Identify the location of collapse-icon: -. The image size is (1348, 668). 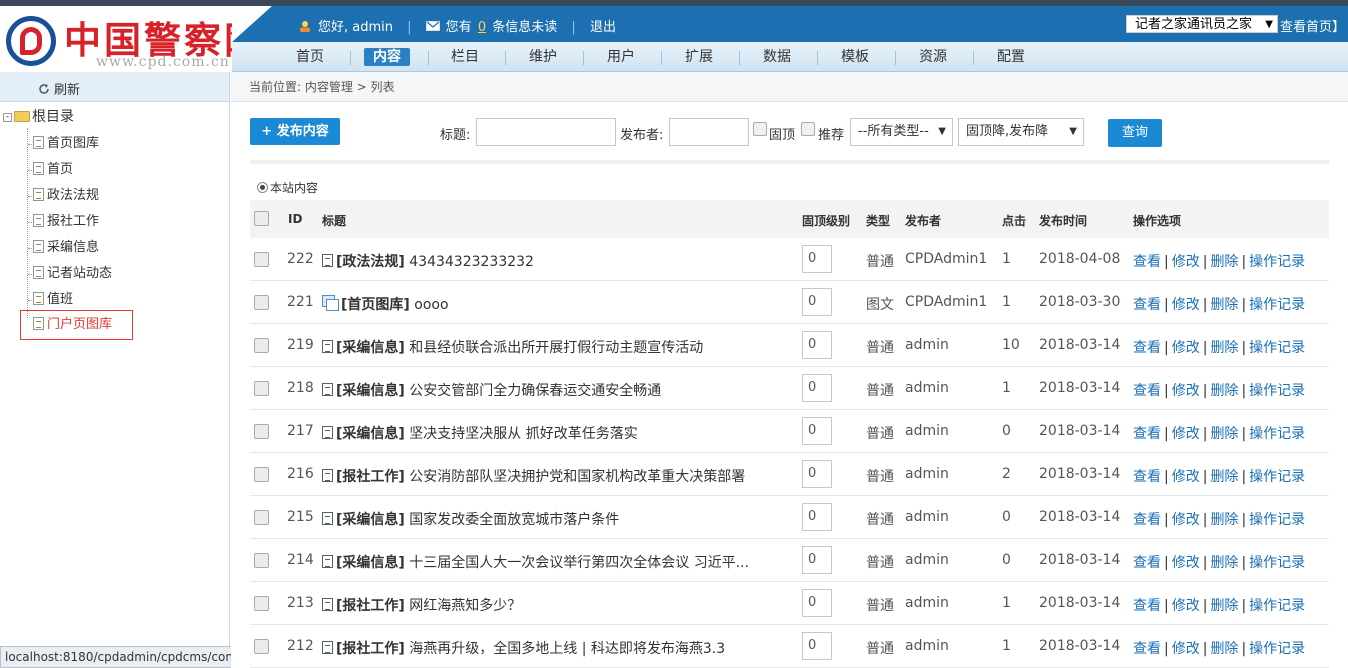
(7, 117).